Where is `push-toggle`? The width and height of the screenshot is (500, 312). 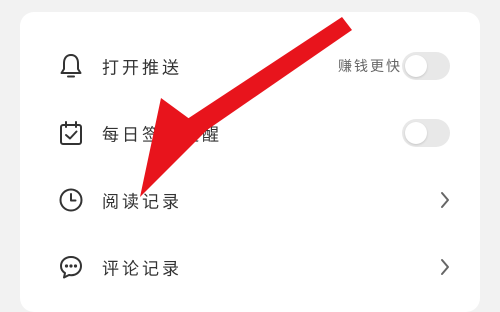 push-toggle is located at coordinates (426, 65).